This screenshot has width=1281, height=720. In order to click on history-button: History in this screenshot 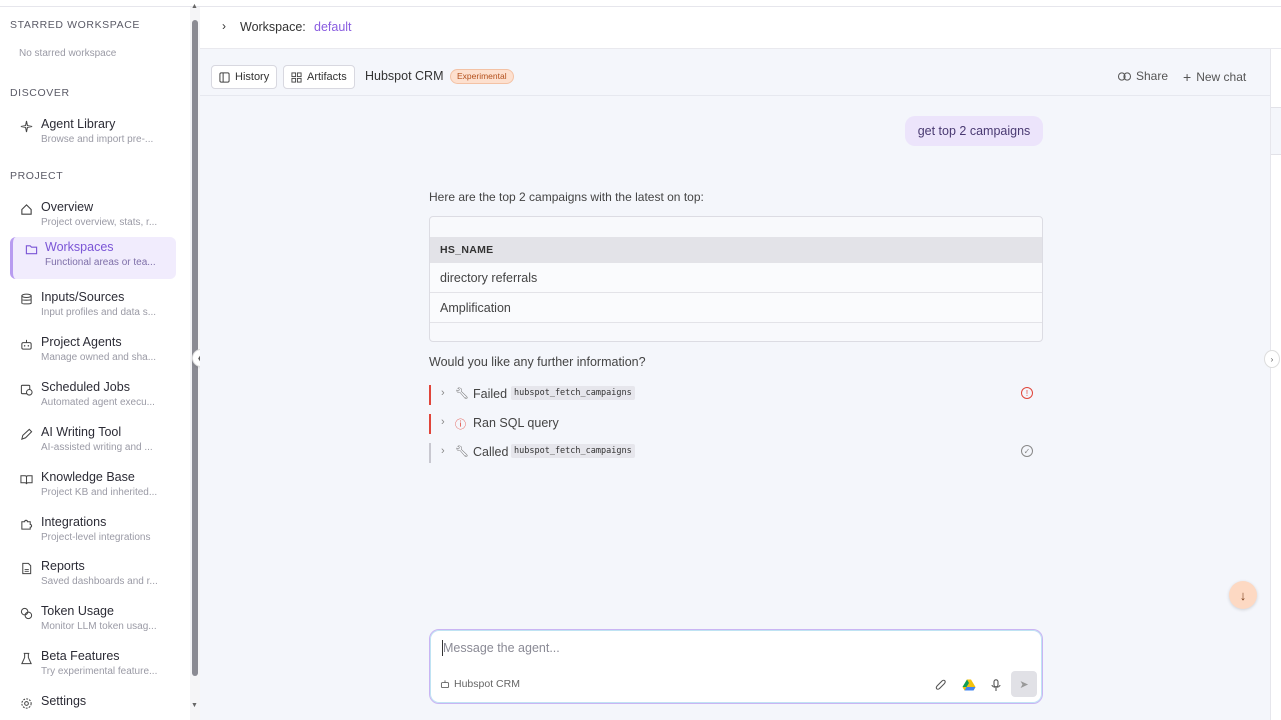, I will do `click(244, 77)`.